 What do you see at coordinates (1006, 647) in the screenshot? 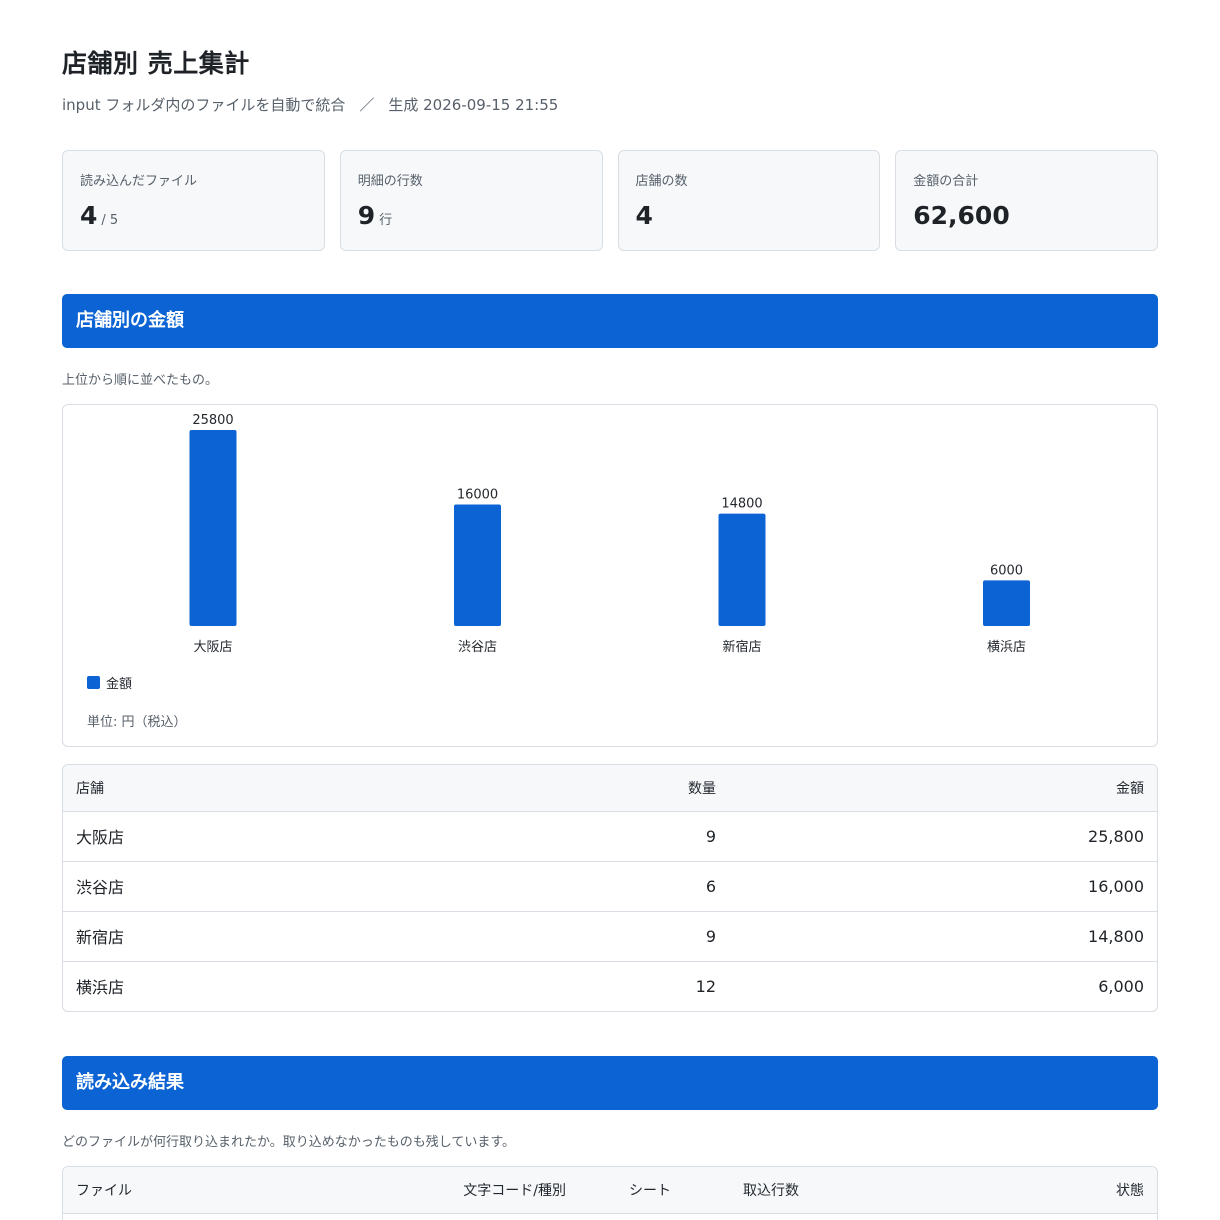
I see `category-label: 横浜店` at bounding box center [1006, 647].